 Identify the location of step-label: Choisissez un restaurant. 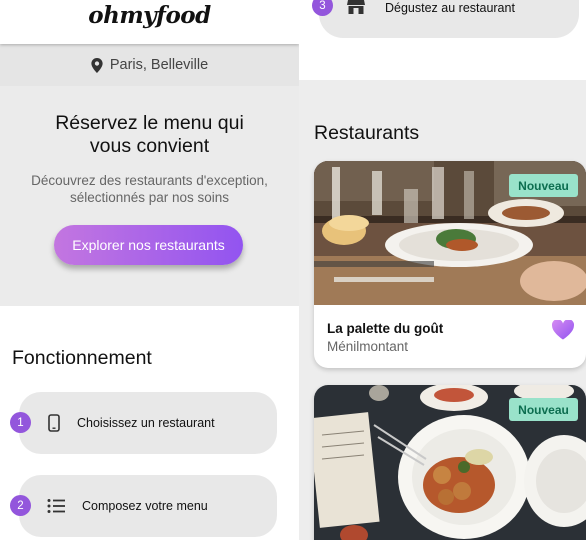
(146, 423).